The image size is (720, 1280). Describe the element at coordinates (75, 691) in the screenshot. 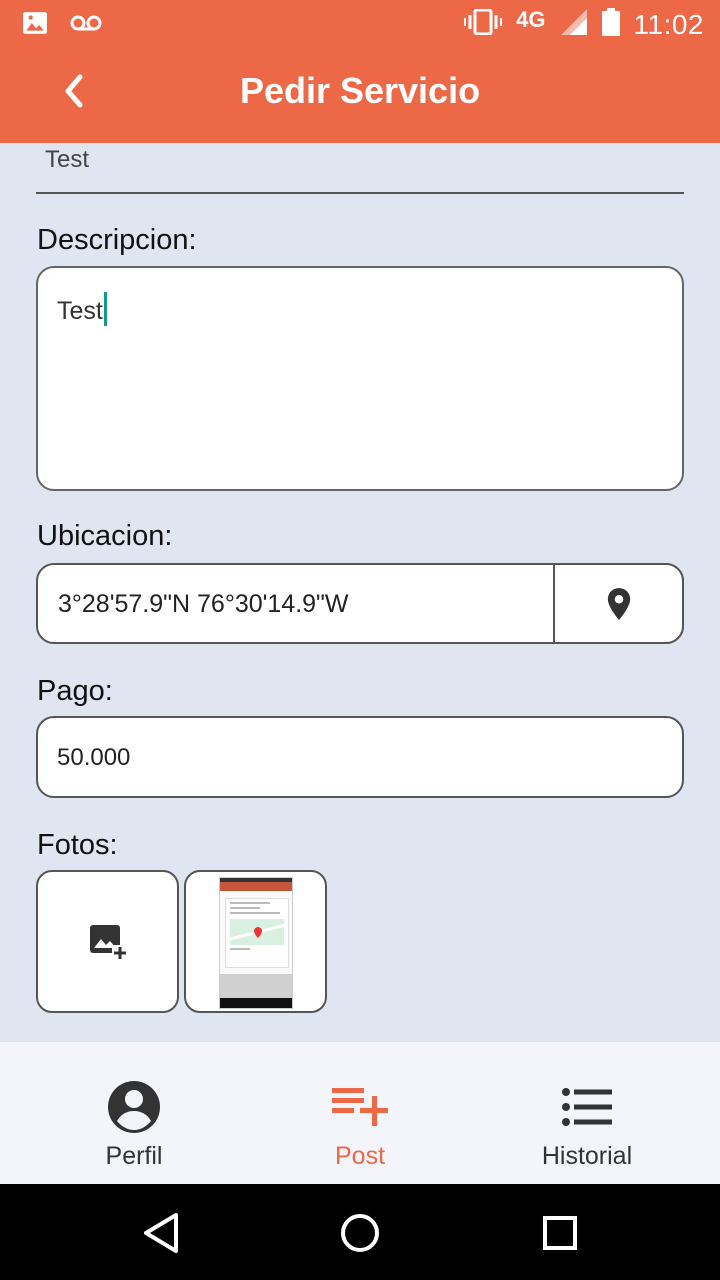

I see `pago-label: Pago:` at that location.